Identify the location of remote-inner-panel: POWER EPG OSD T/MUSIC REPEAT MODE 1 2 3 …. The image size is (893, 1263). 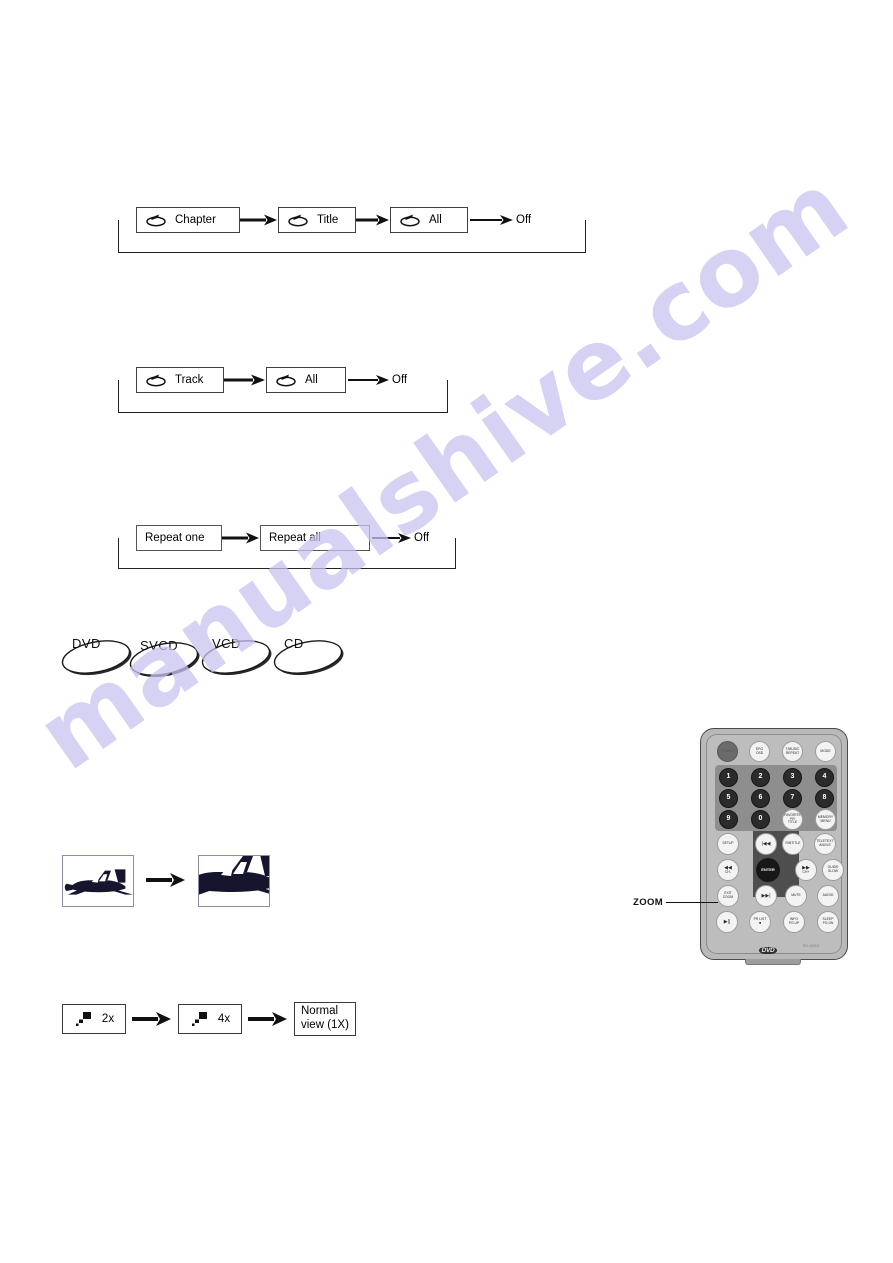
(775, 848).